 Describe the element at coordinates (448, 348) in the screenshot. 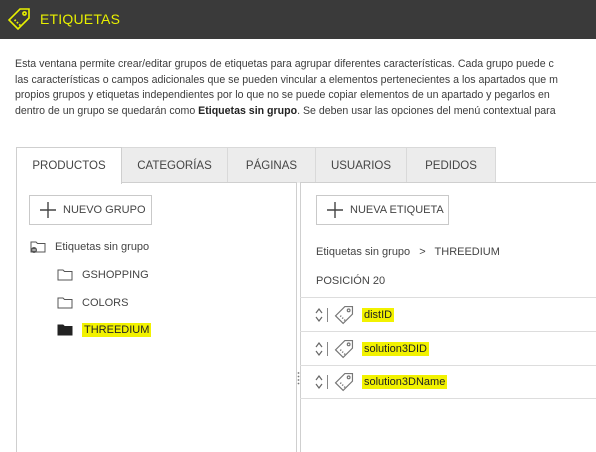

I see `tag-row: solution3DID` at that location.